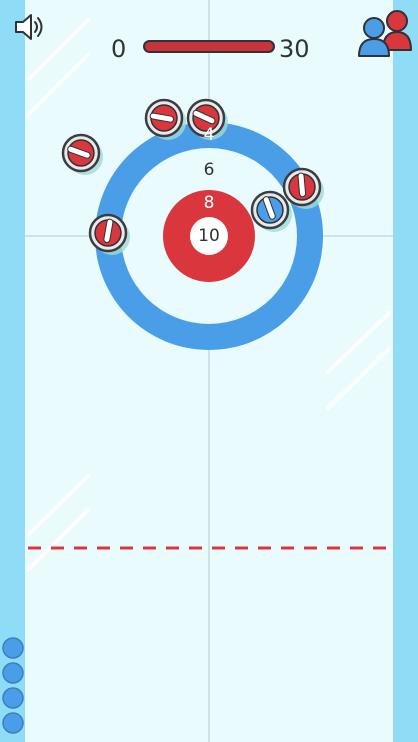 Image resolution: width=418 pixels, height=742 pixels. Describe the element at coordinates (209, 135) in the screenshot. I see `ring-label-4: 4` at that location.